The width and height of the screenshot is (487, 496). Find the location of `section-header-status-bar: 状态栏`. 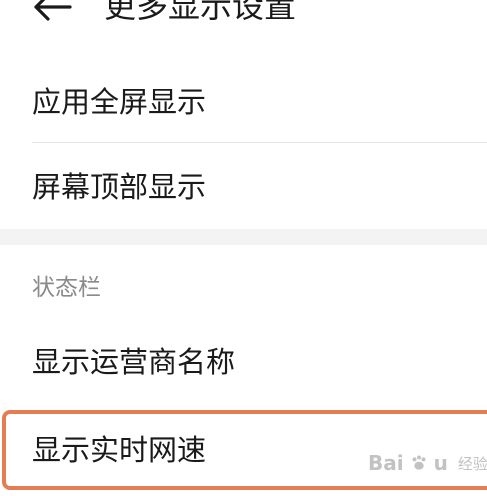

section-header-status-bar: 状态栏 is located at coordinates (66, 288).